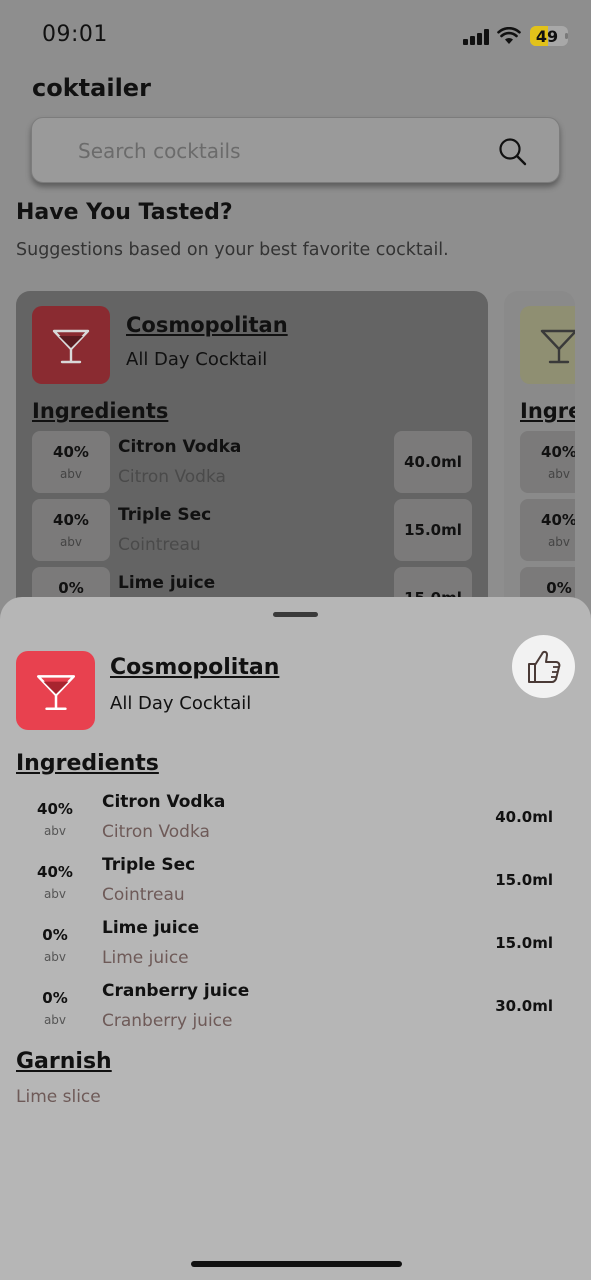  What do you see at coordinates (513, 152) in the screenshot?
I see `search-icon` at bounding box center [513, 152].